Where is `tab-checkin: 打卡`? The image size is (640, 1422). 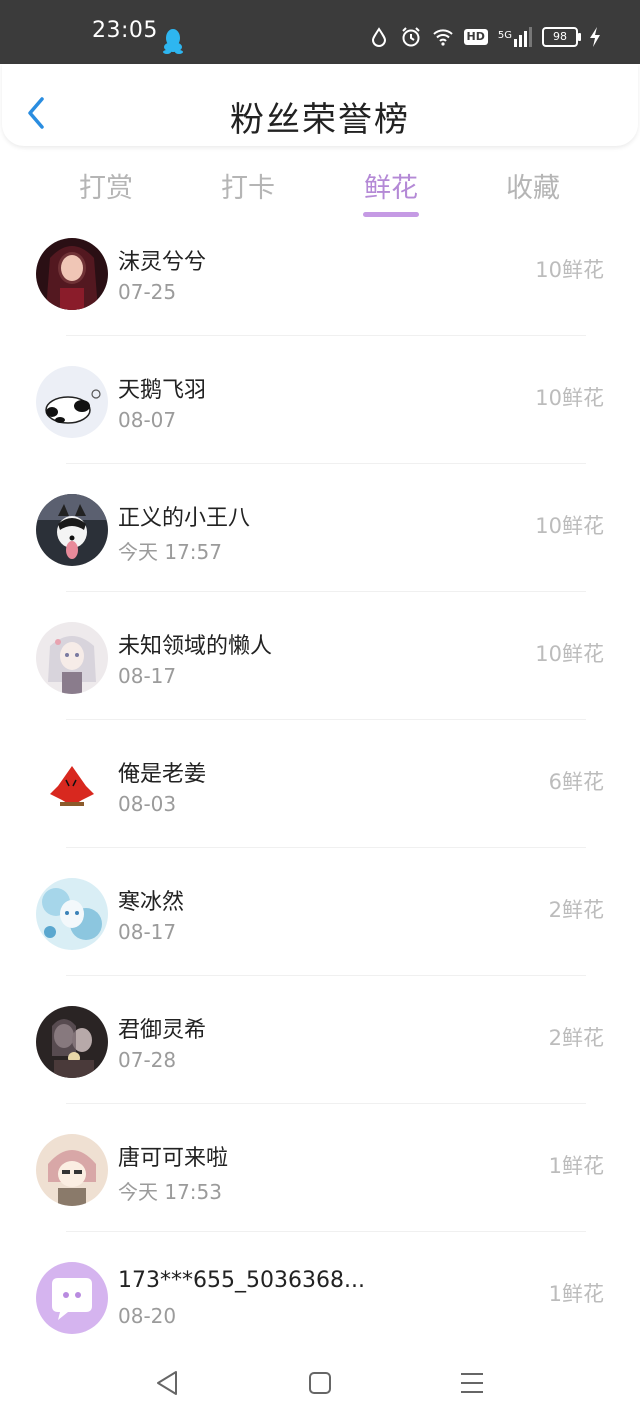
tab-checkin: 打卡 is located at coordinates (248, 185).